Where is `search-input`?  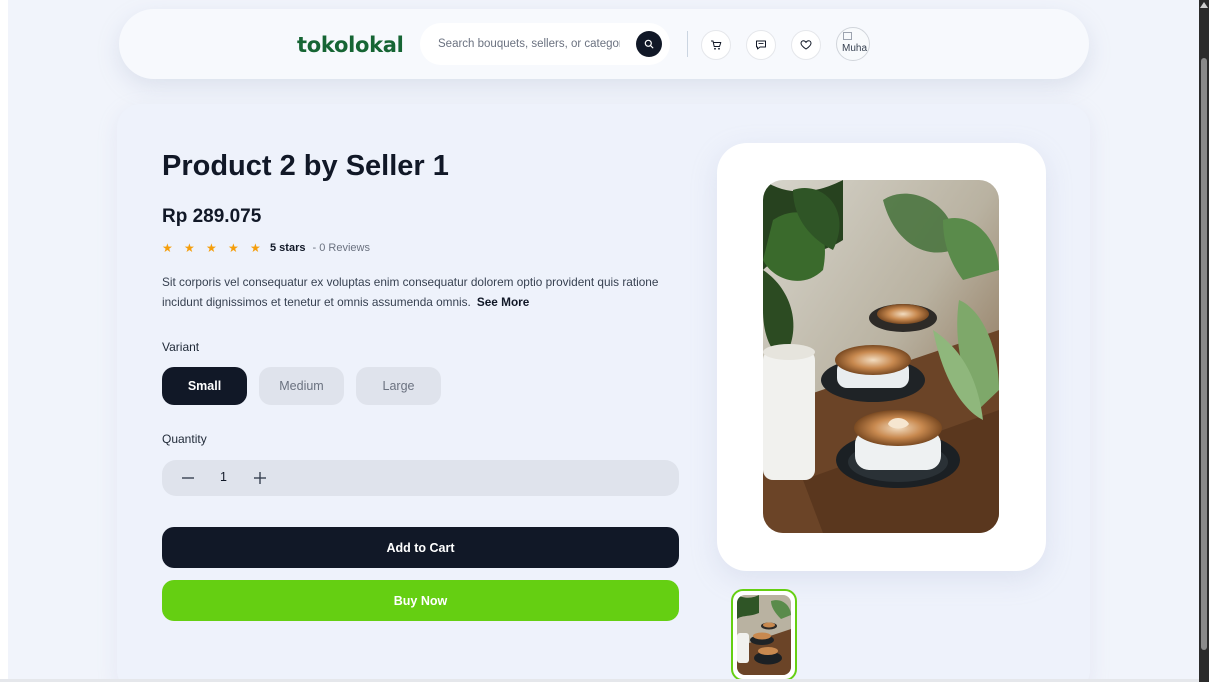 search-input is located at coordinates (529, 44).